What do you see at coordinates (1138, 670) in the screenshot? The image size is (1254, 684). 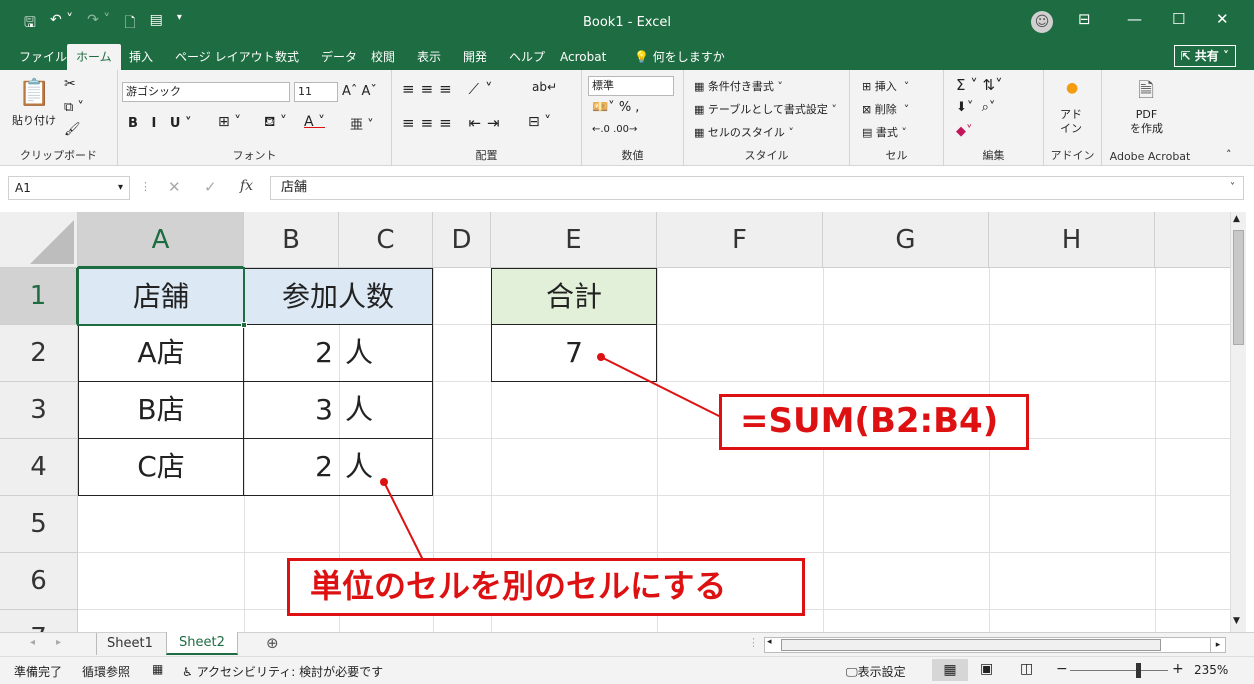 I see `zoom-slider-thumb` at bounding box center [1138, 670].